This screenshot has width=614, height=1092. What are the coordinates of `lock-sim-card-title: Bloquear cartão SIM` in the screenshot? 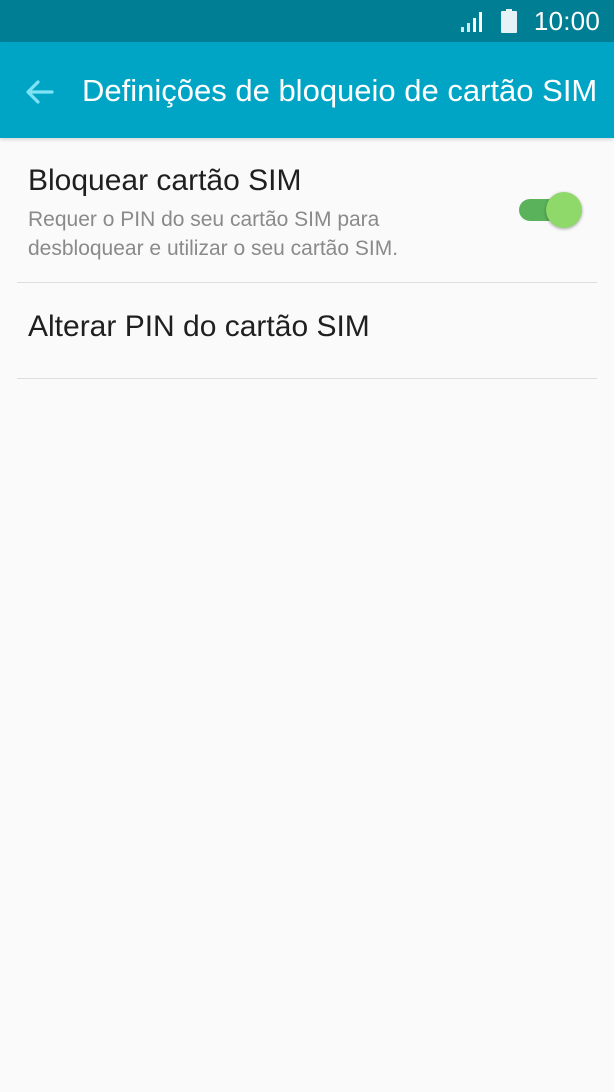 It's located at (165, 180).